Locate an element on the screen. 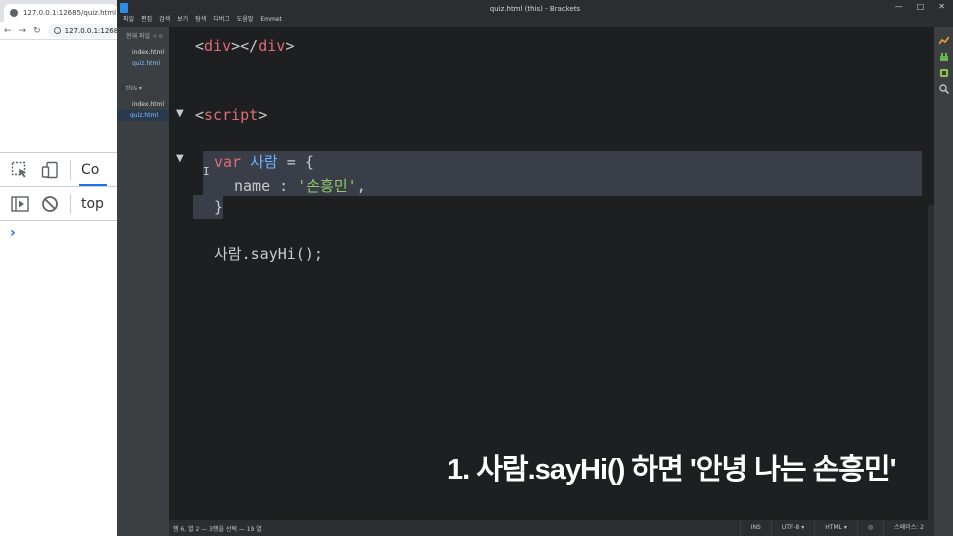  show-sidebar-icon is located at coordinates (20, 204).